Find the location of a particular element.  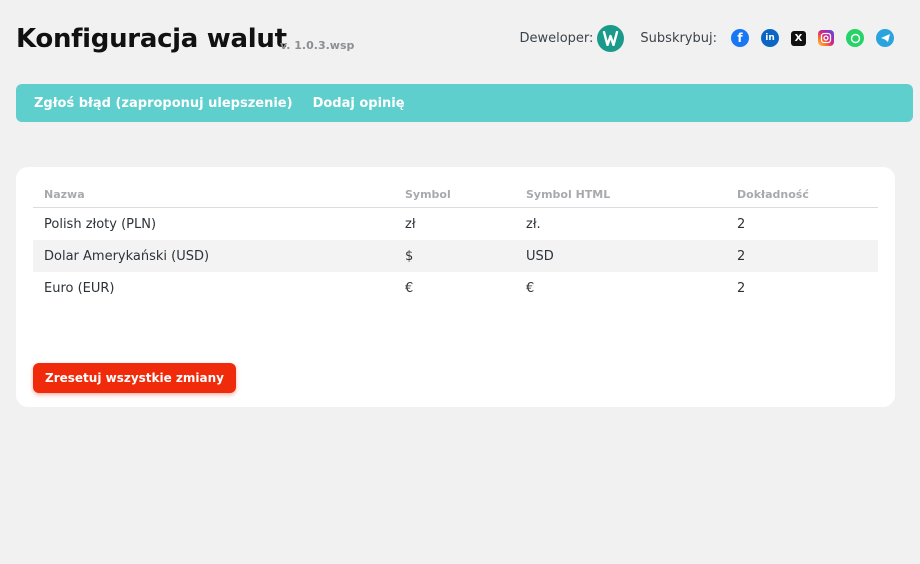

telegram-icon is located at coordinates (885, 38).